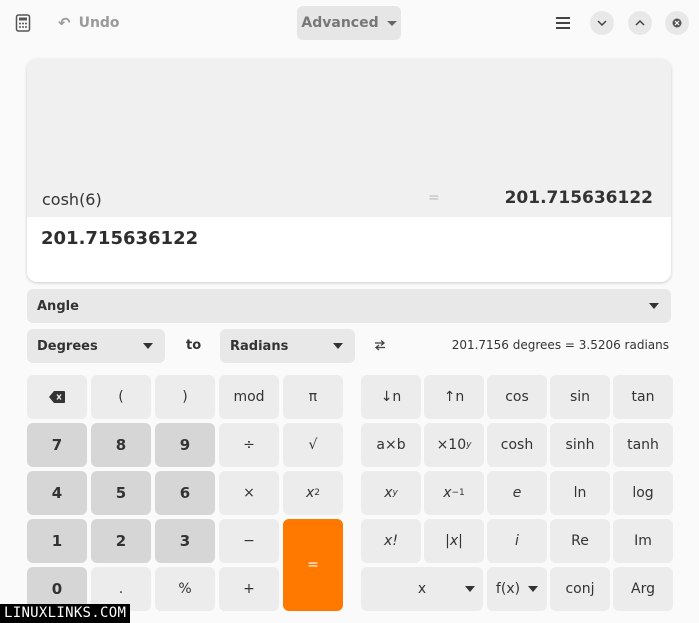 Image resolution: width=699 pixels, height=623 pixels. What do you see at coordinates (249, 541) in the screenshot?
I see `subtract-button: −` at bounding box center [249, 541].